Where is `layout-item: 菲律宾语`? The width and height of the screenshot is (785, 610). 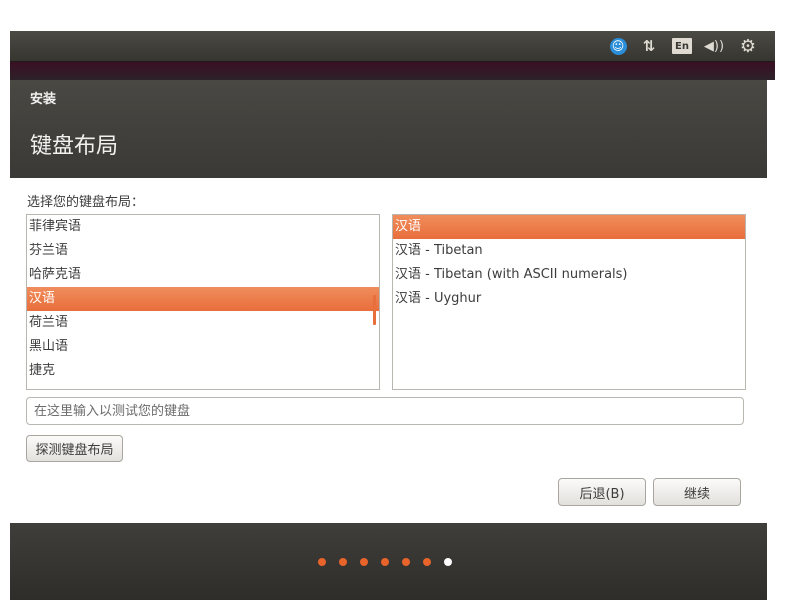
layout-item: 菲律宾语 is located at coordinates (203, 227).